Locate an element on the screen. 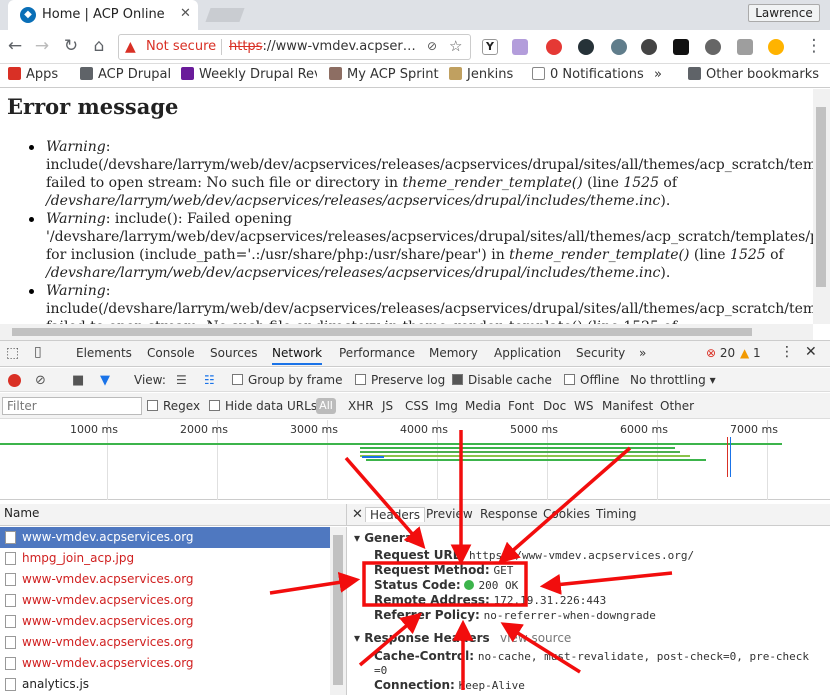  reload-icon: ↻ is located at coordinates (71, 46).